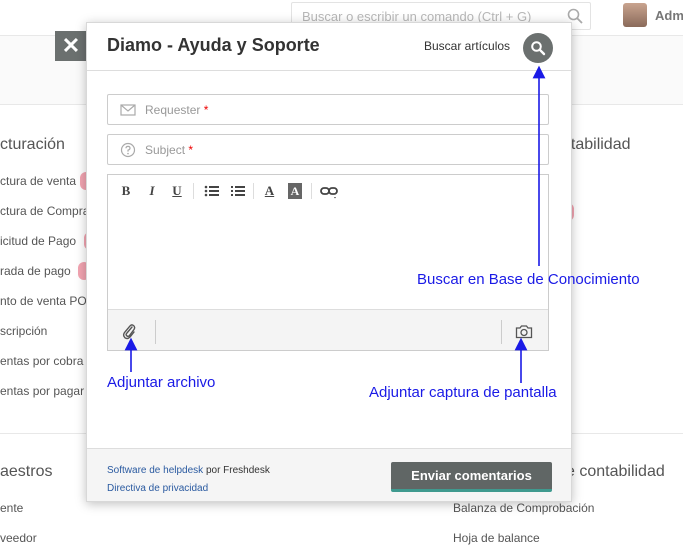  Describe the element at coordinates (128, 110) in the screenshot. I see `envelope-icon` at that location.